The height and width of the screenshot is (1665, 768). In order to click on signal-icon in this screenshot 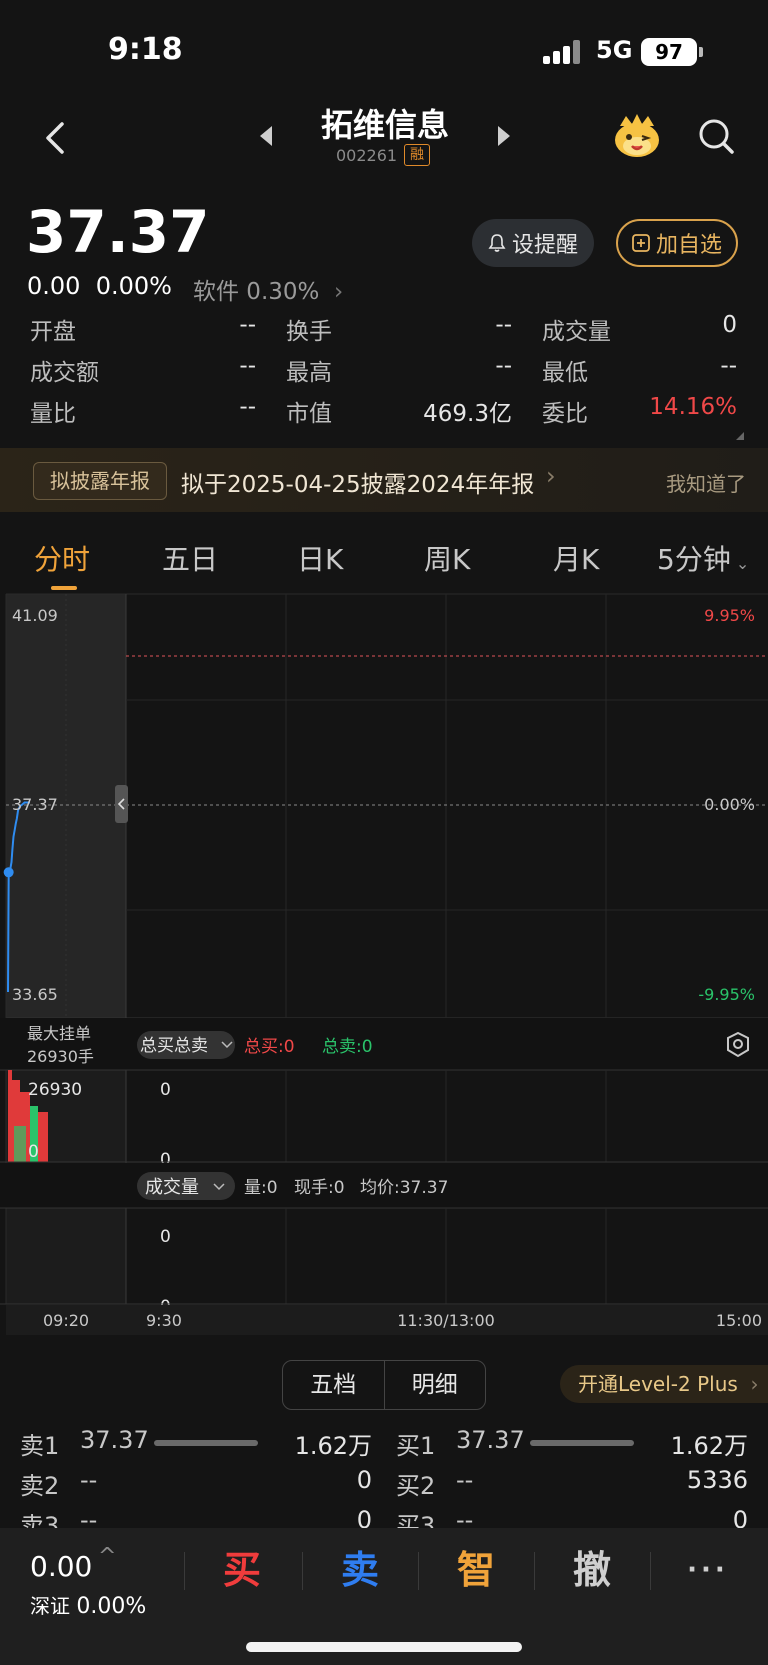, I will do `click(563, 52)`.